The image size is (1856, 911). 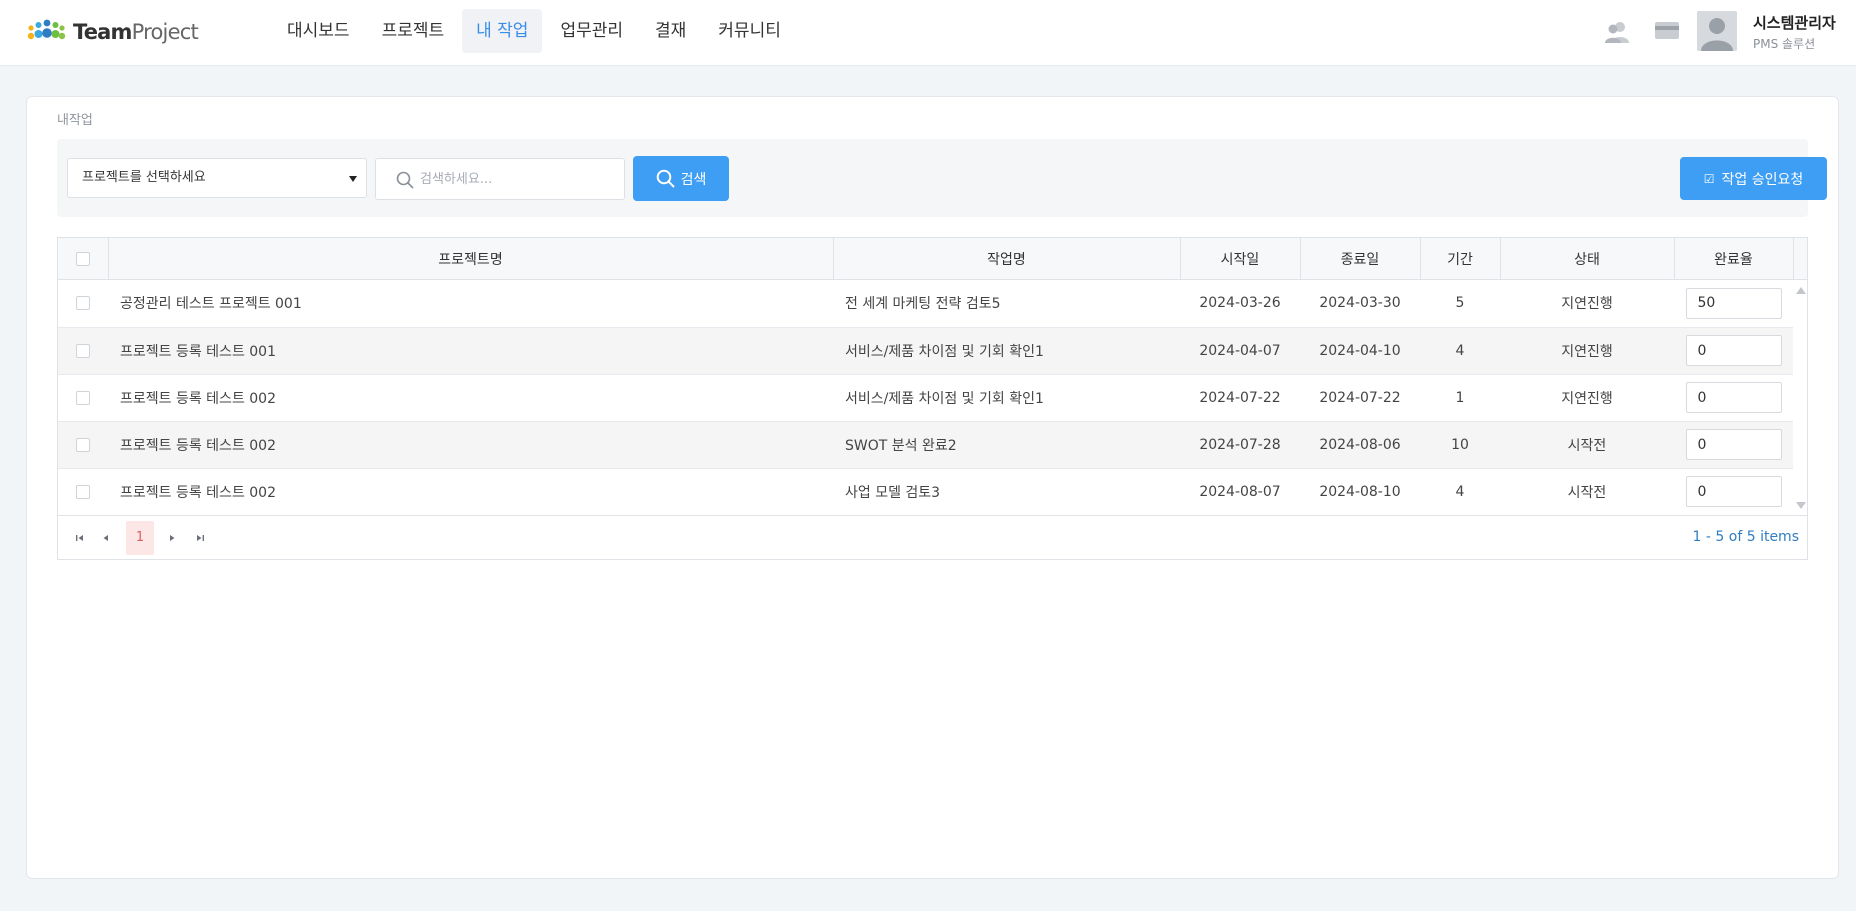 I want to click on nav-community: 커뮤니티, so click(x=749, y=31).